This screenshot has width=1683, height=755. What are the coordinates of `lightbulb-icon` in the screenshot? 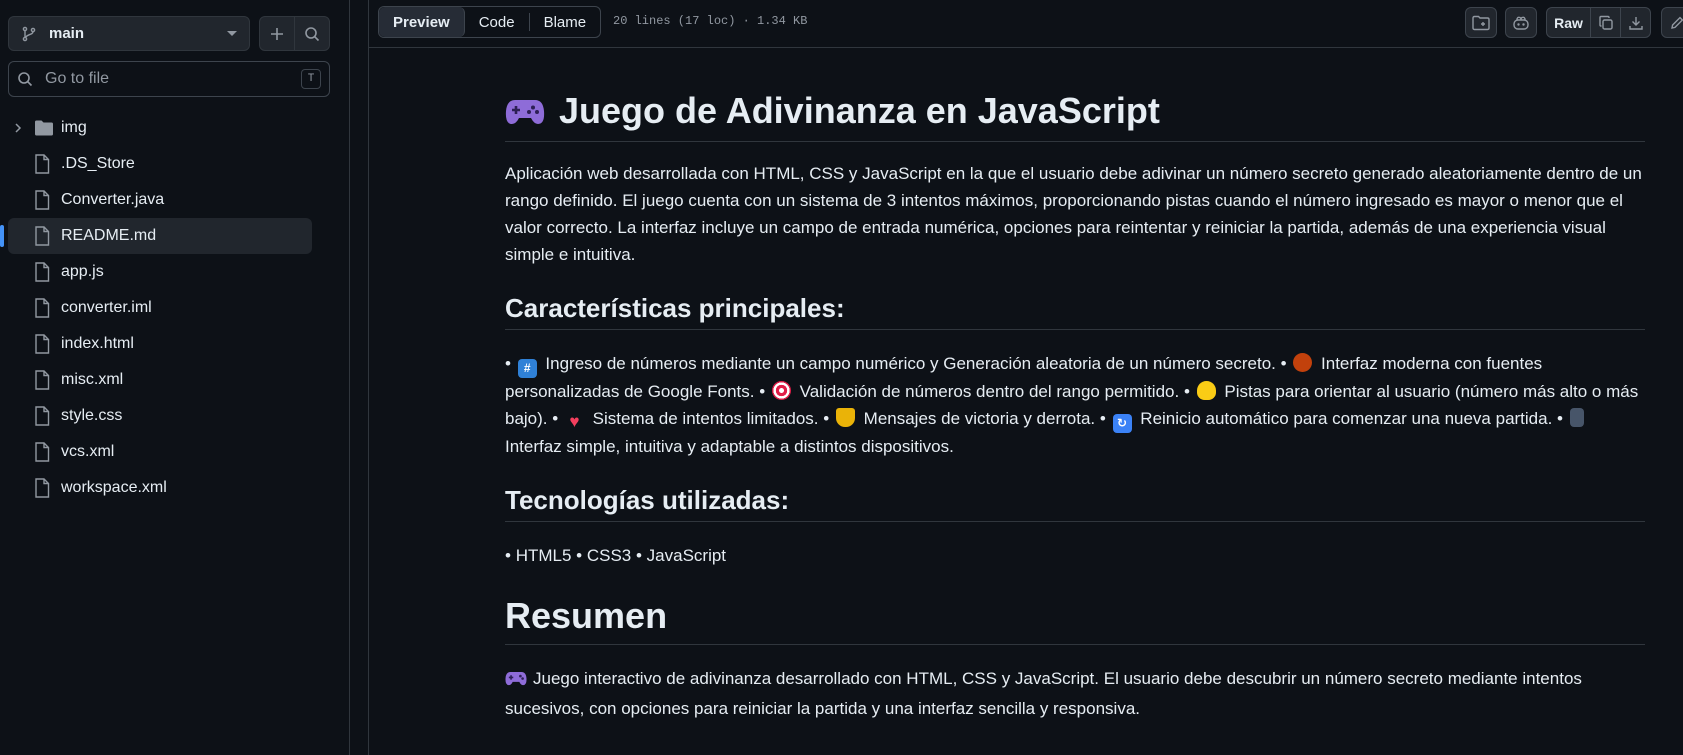 It's located at (1206, 390).